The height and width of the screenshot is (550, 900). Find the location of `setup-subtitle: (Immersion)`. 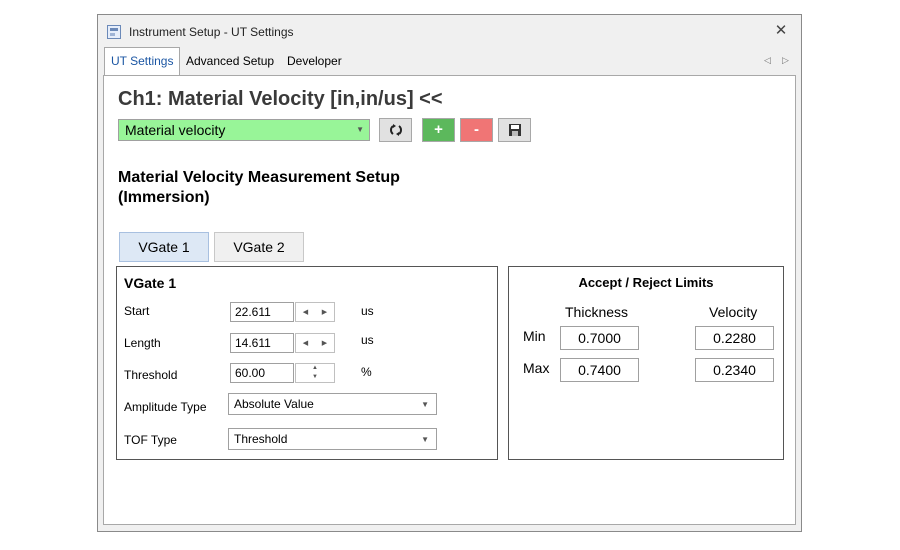

setup-subtitle: (Immersion) is located at coordinates (164, 197).